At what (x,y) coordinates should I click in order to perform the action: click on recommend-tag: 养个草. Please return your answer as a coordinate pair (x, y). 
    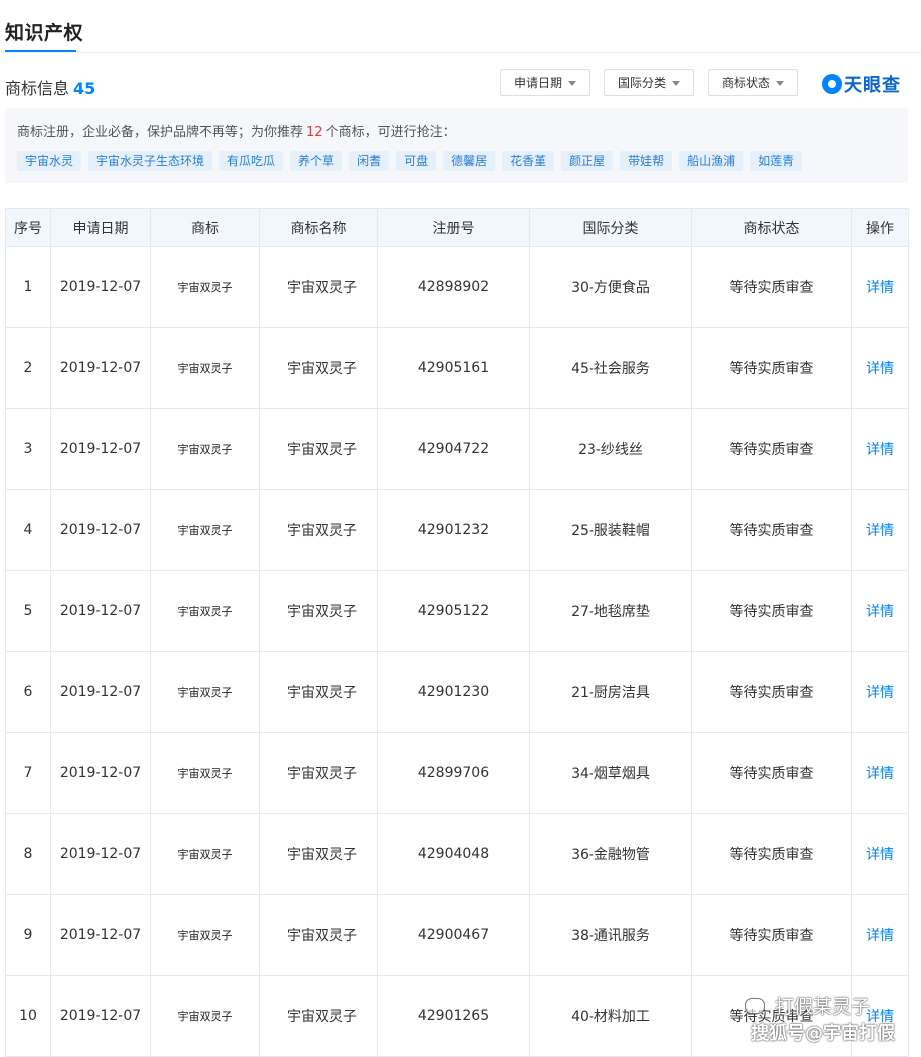
    Looking at the image, I should click on (316, 161).